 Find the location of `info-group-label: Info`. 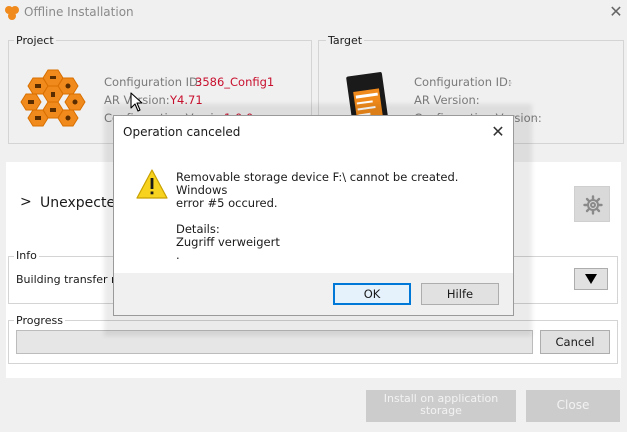

info-group-label: Info is located at coordinates (26, 255).